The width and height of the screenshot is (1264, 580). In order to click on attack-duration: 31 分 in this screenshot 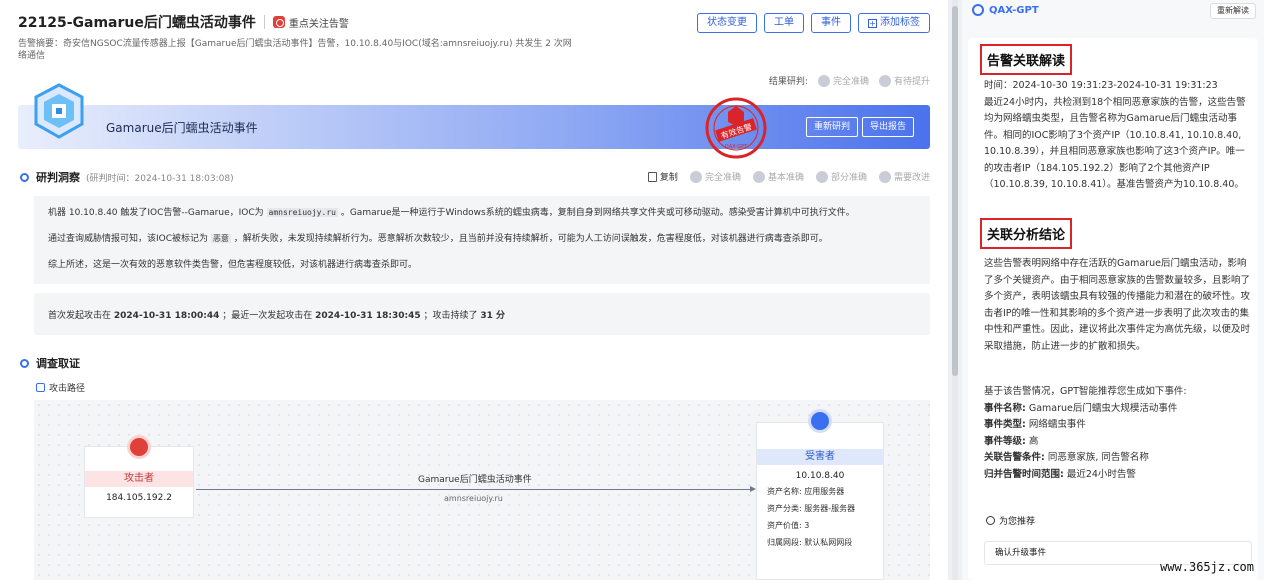, I will do `click(493, 316)`.